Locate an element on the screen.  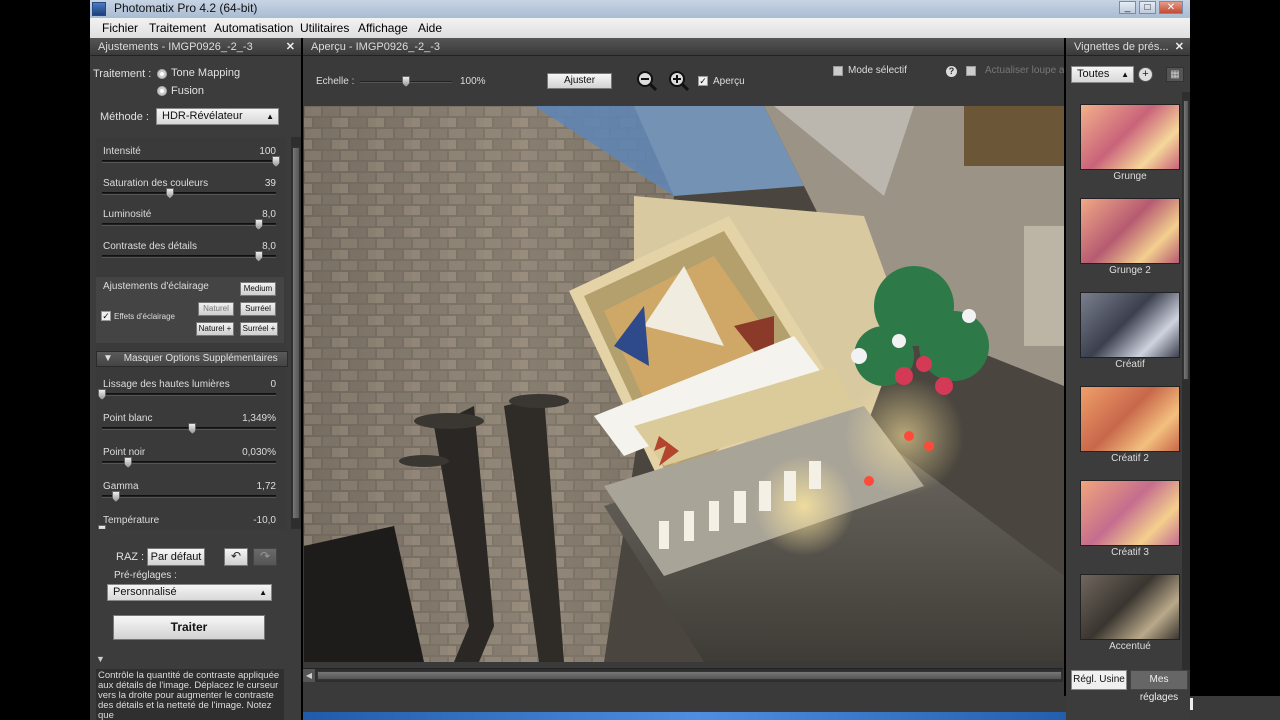
undo-icon: ↶ is located at coordinates (236, 557).